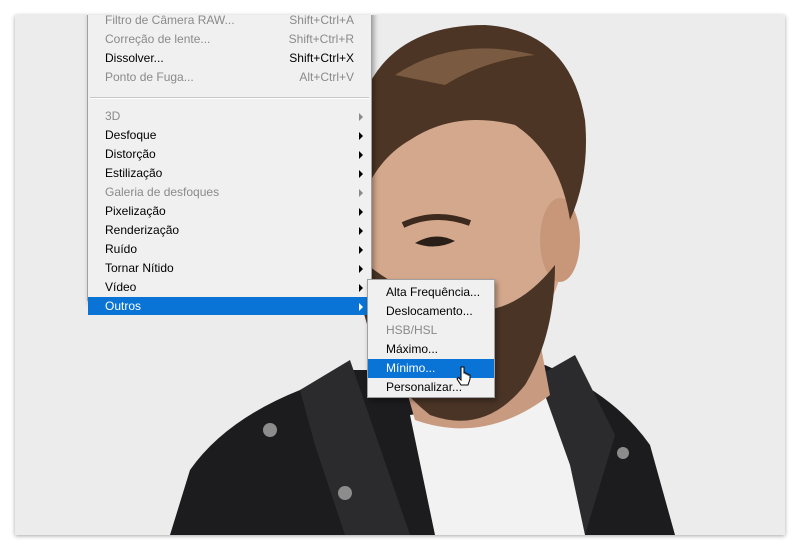 This screenshot has height=551, width=800. I want to click on mouse-pointer-icon, so click(463, 376).